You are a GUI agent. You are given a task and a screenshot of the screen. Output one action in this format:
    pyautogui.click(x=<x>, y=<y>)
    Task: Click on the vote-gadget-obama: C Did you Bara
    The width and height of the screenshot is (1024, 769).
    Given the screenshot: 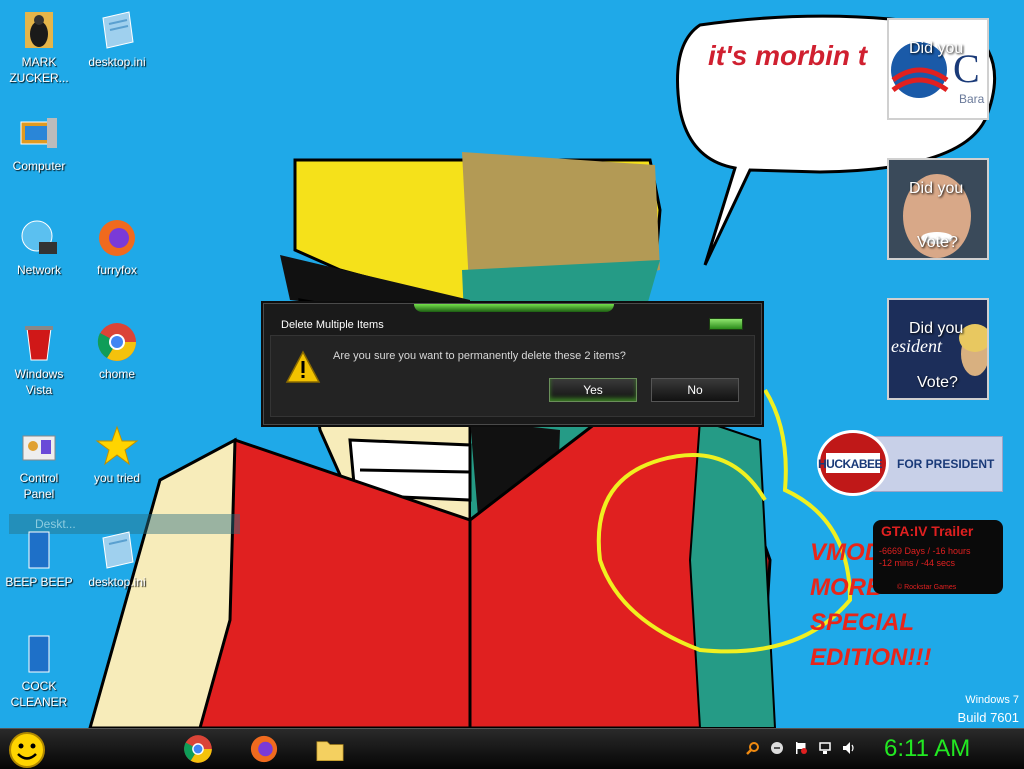 What is the action you would take?
    pyautogui.click(x=938, y=69)
    